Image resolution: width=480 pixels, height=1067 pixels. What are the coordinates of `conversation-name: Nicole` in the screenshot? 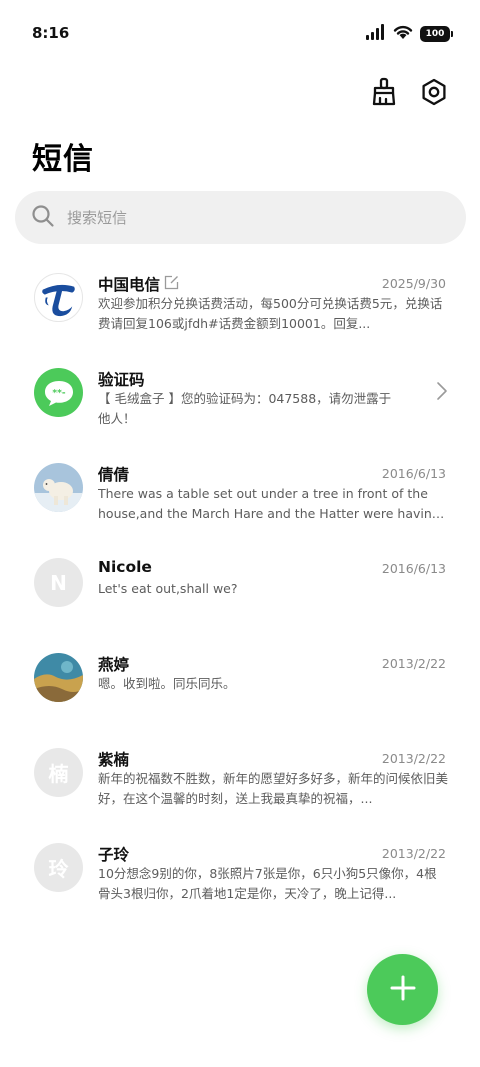 It's located at (125, 567).